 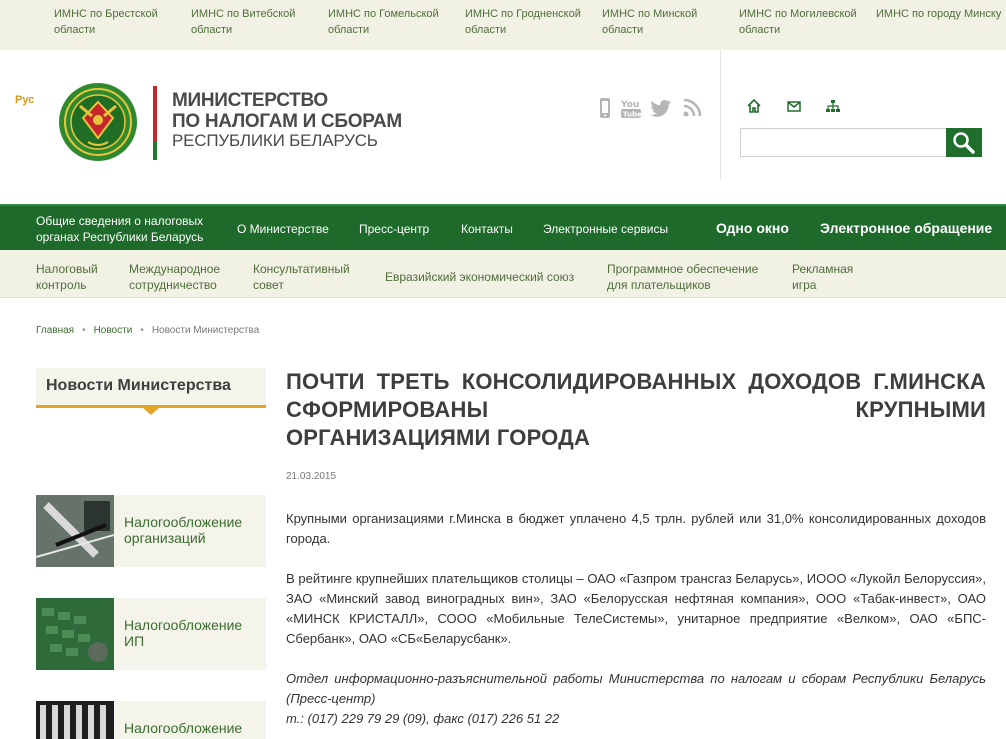 I want to click on sidebar-card-organizations: Налогообложение организаций, so click(x=151, y=531).